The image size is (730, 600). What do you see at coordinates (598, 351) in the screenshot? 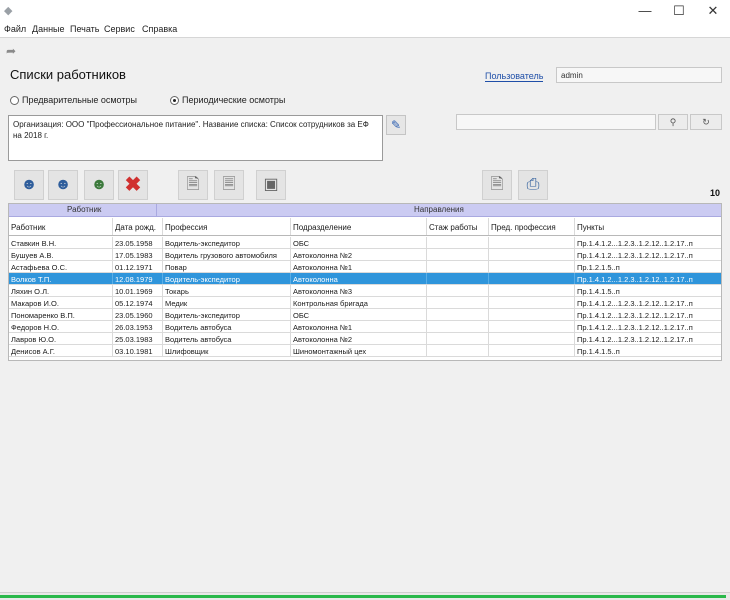
I see `table-cell: Пр.1.4.1.5..п` at bounding box center [598, 351].